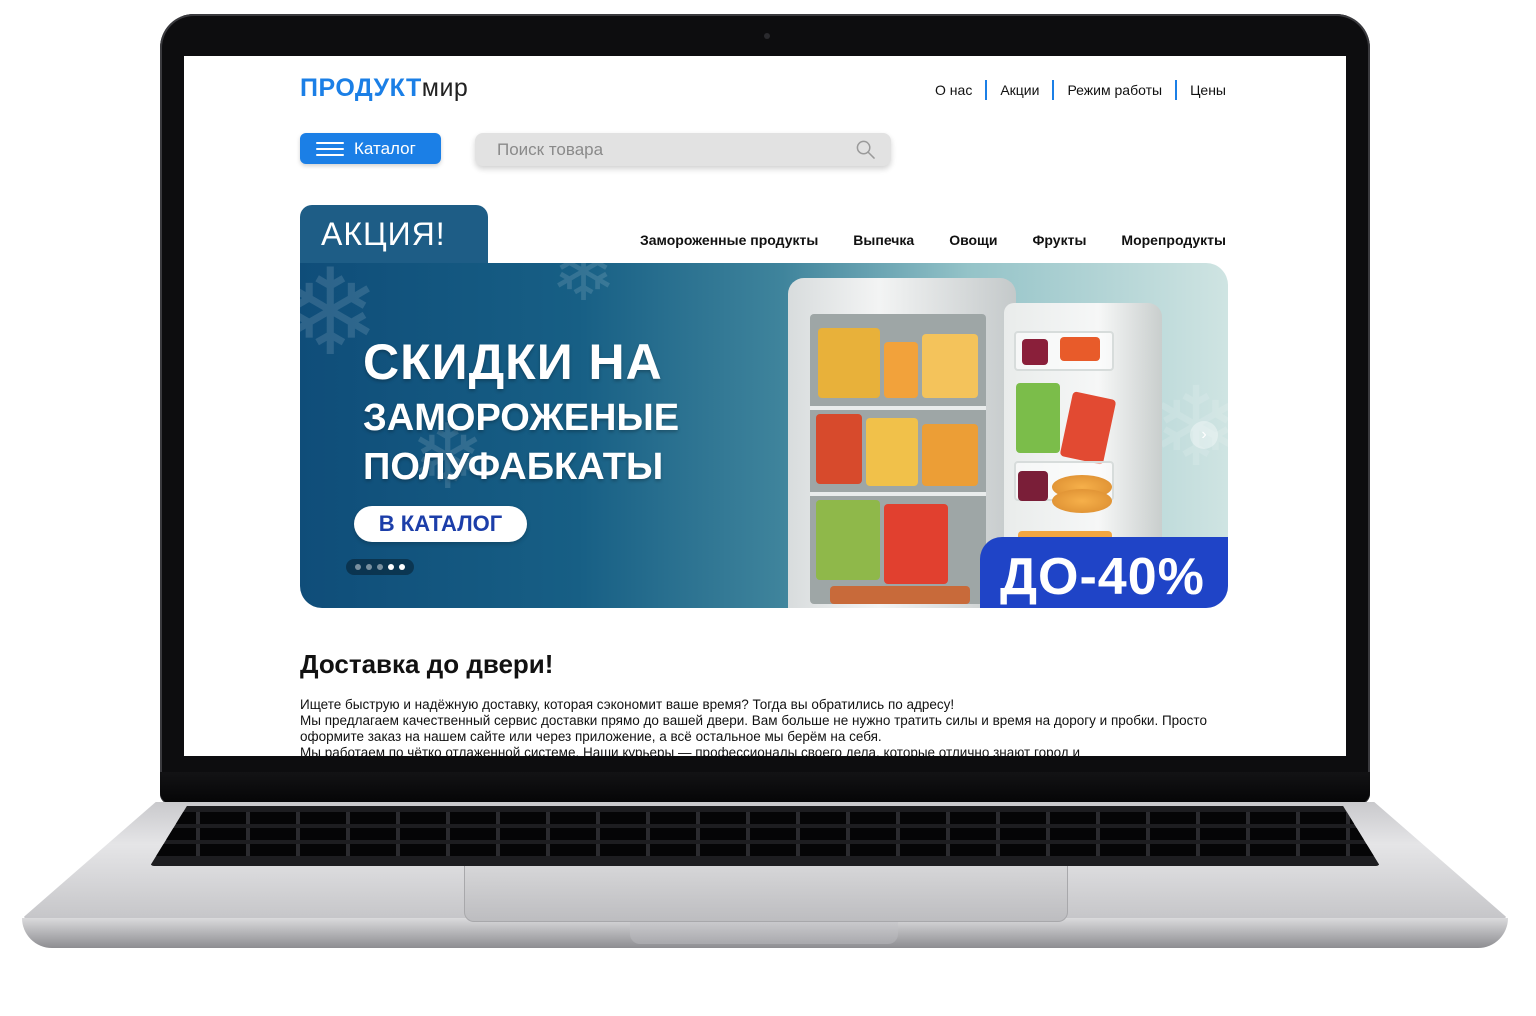 This screenshot has width=1536, height=1016. Describe the element at coordinates (1201, 90) in the screenshot. I see `nav-prices: Цены` at that location.